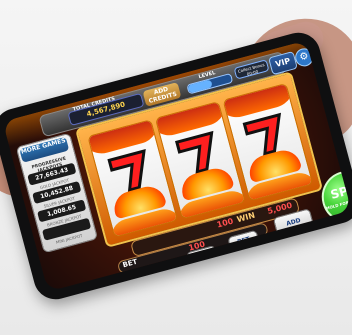 Image resolution: width=352 pixels, height=335 pixels. I want to click on spin-button: SPIN HOLD FOR AUTOSPIN, so click(333, 197).